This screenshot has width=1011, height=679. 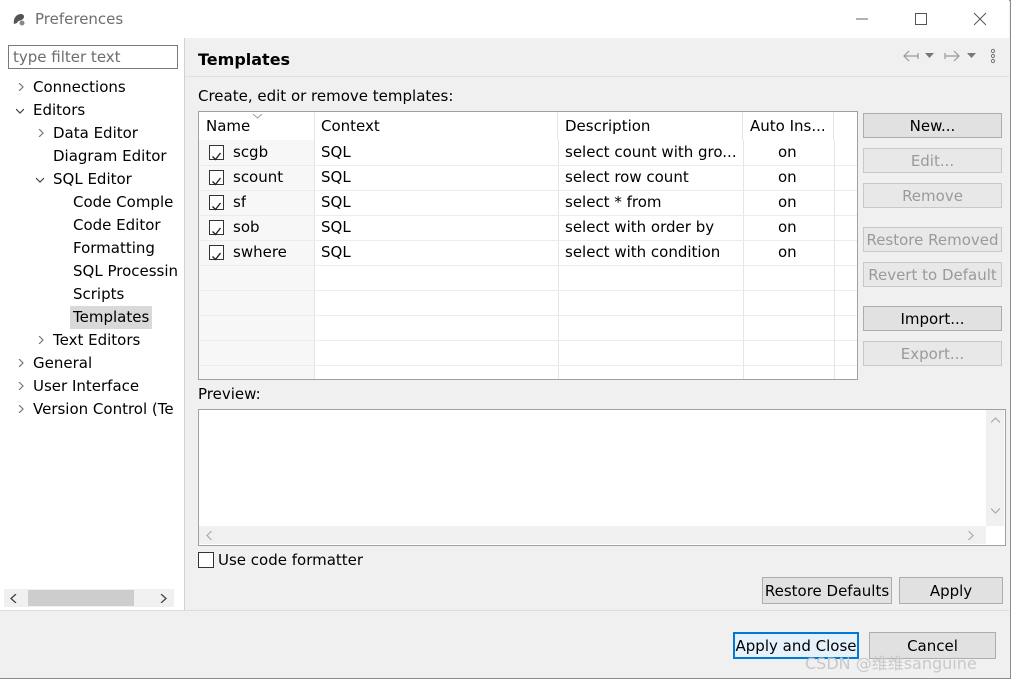 I want to click on tree-item-label: Formatting, so click(x=114, y=248).